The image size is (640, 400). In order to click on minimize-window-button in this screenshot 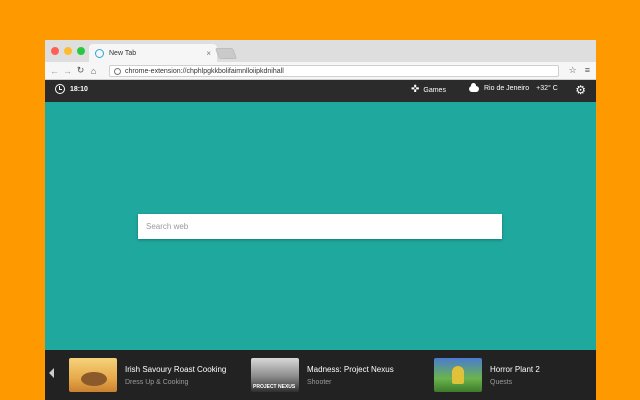, I will do `click(68, 51)`.